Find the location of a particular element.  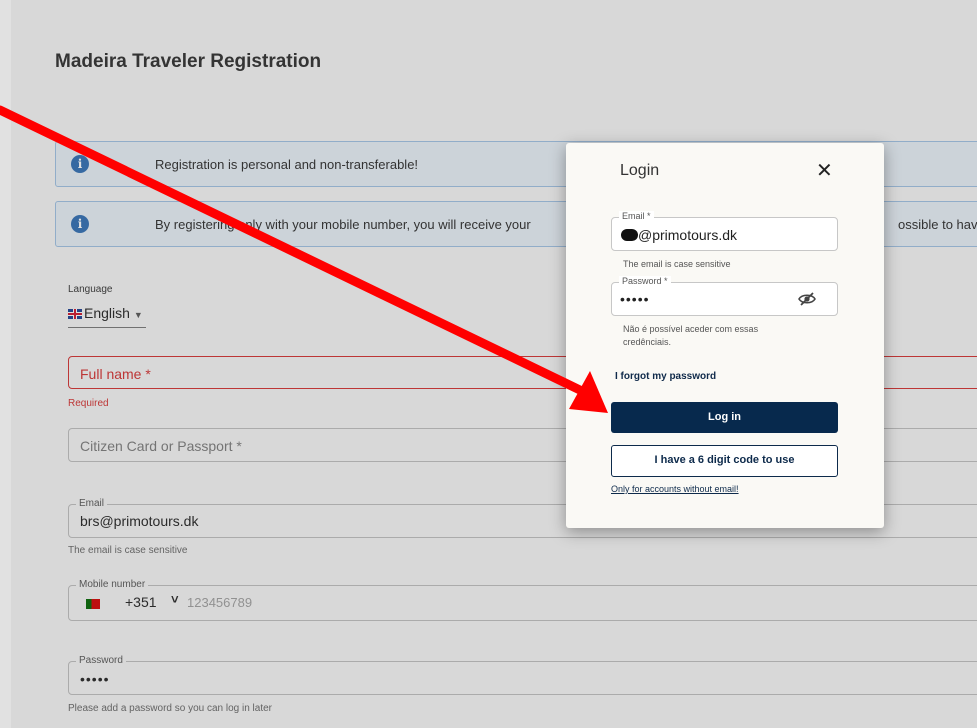

password-error-line1: Não é possível aceder com essas is located at coordinates (691, 329).